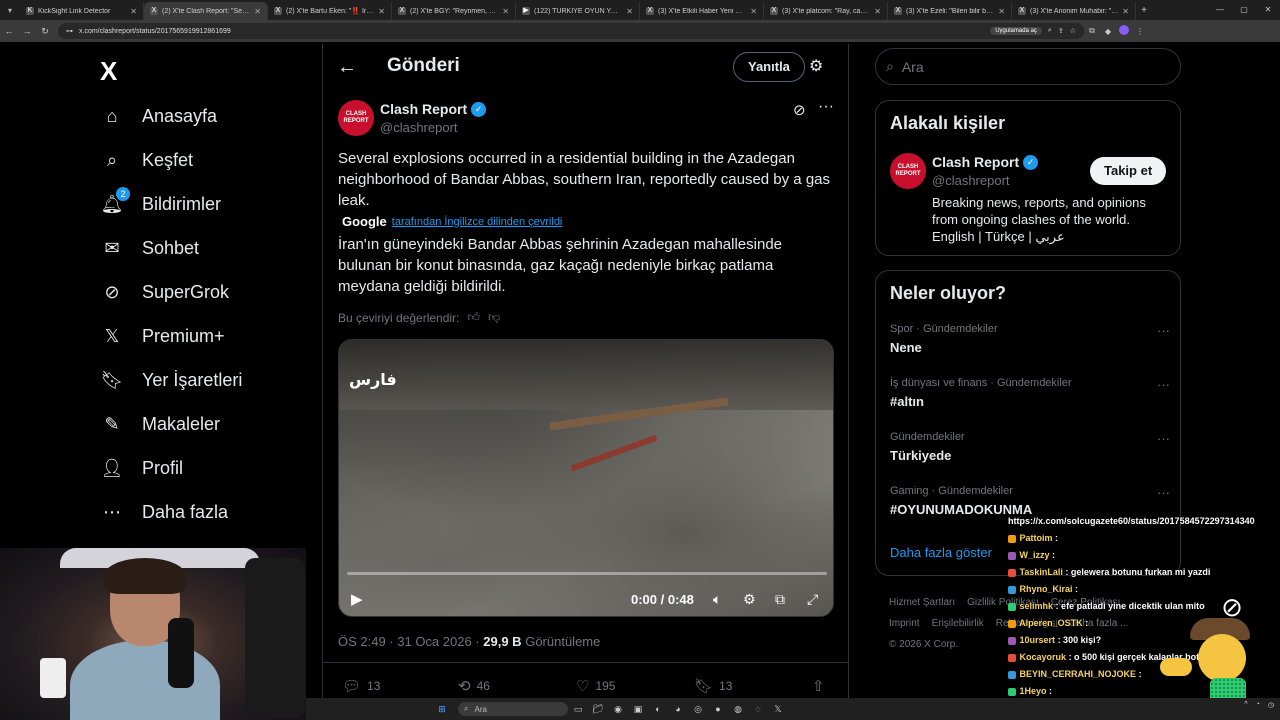  What do you see at coordinates (818, 686) in the screenshot?
I see `share-action: ⇧` at bounding box center [818, 686].